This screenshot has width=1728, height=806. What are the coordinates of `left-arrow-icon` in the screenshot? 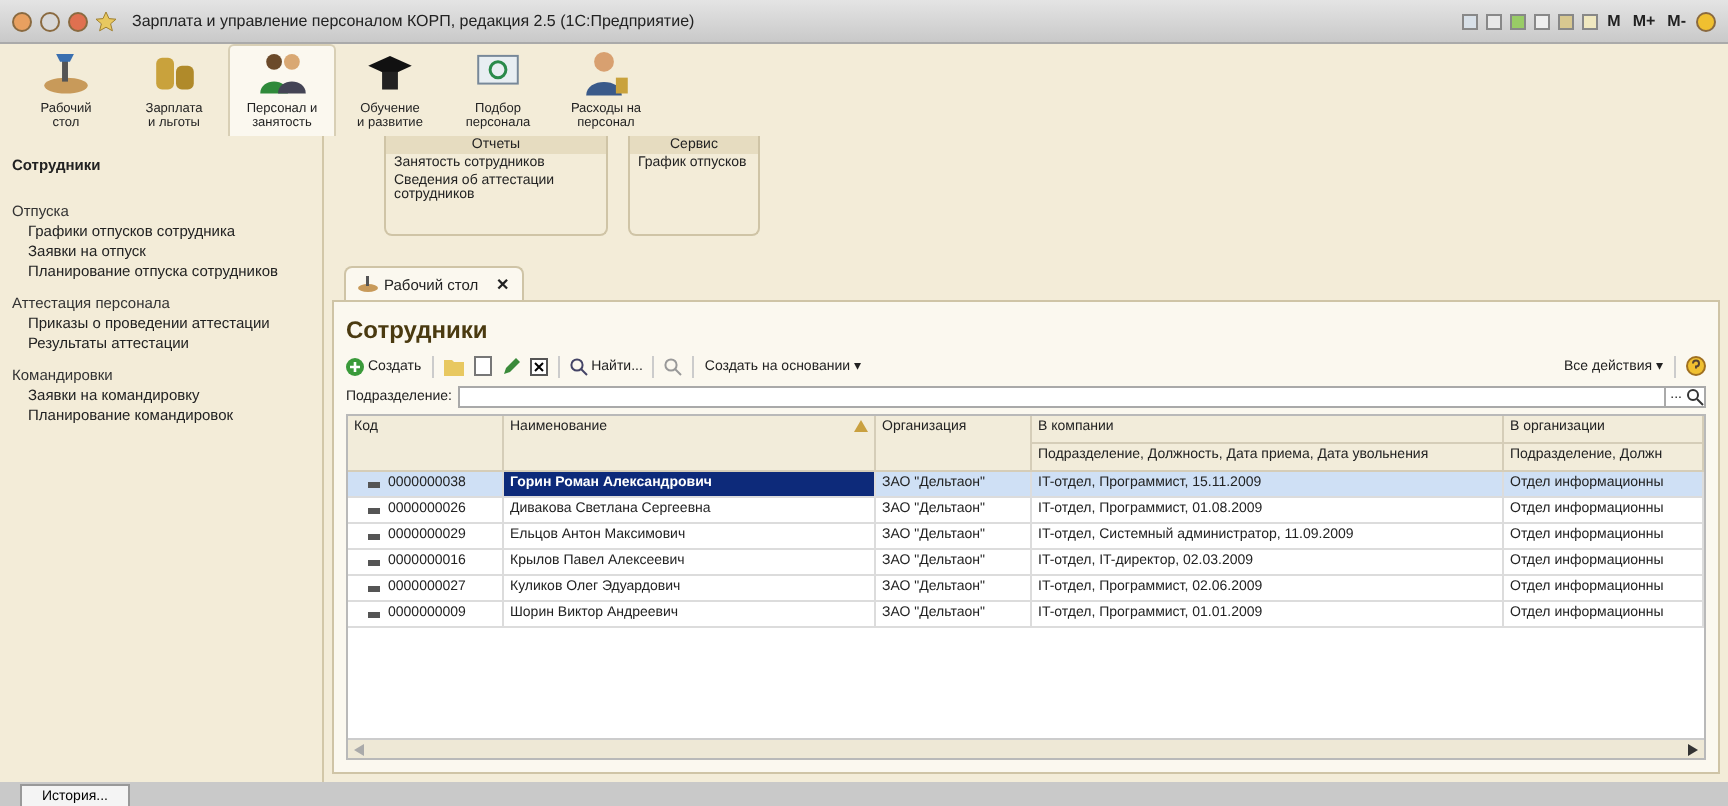 It's located at (359, 749).